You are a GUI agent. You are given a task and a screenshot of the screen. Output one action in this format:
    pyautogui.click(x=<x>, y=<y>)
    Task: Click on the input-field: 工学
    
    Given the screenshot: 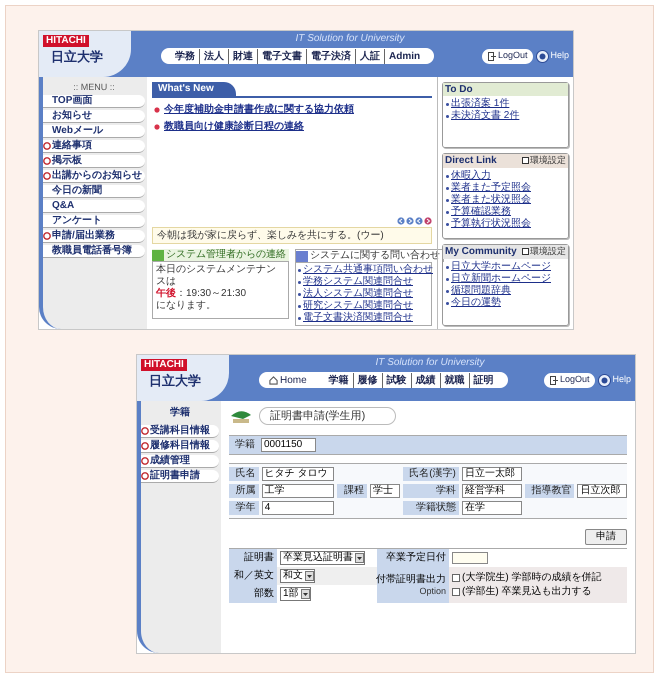 What is the action you would take?
    pyautogui.click(x=298, y=491)
    